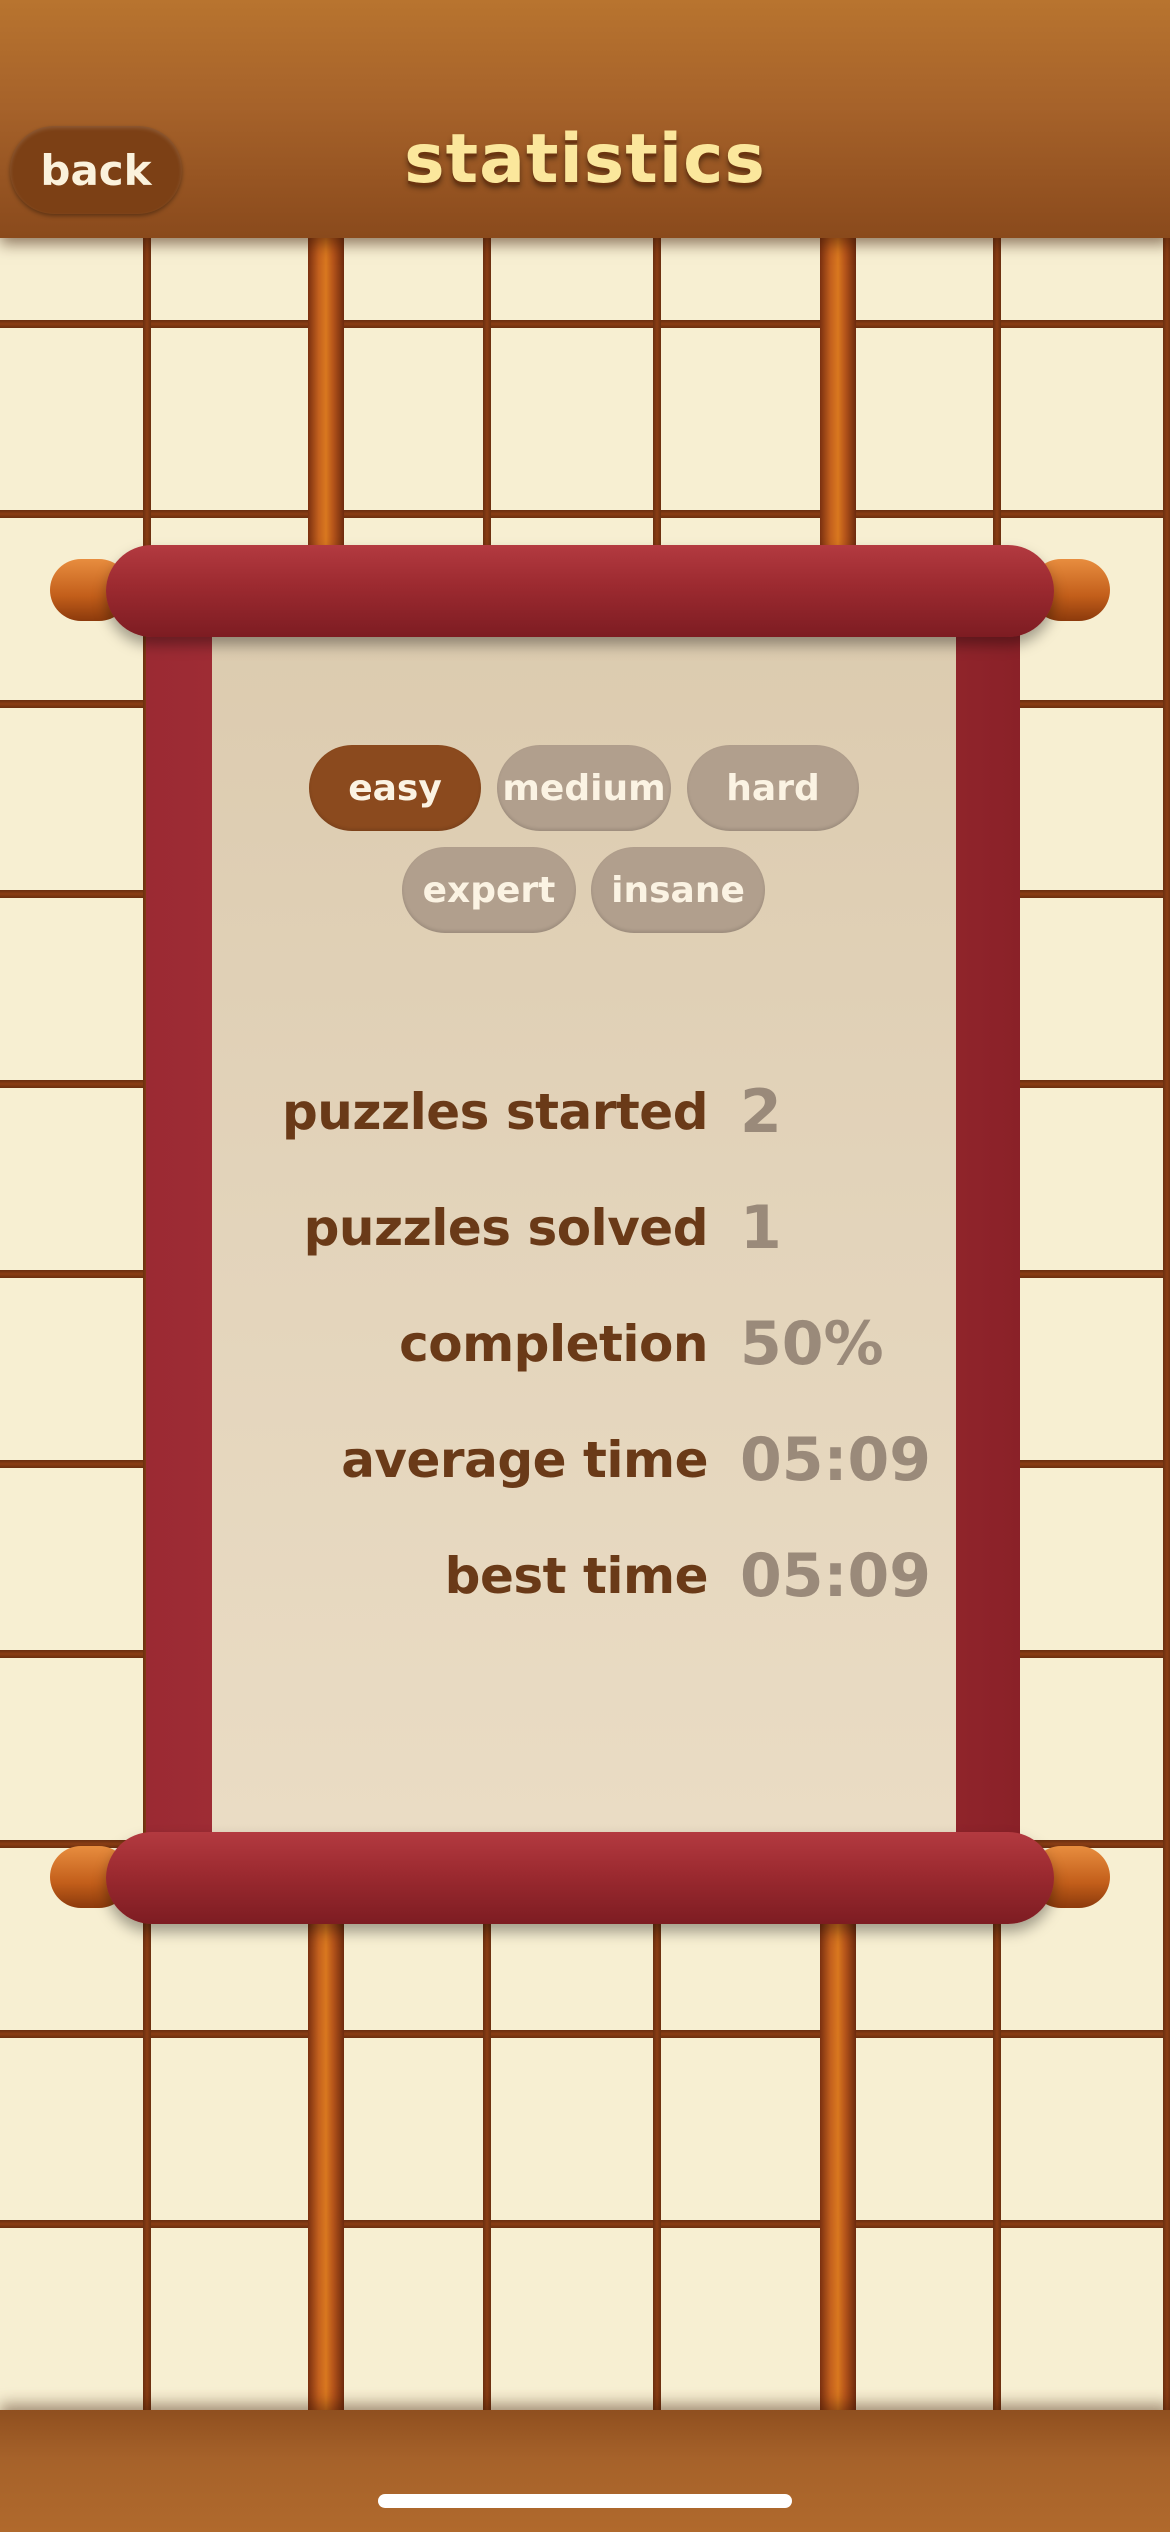  Describe the element at coordinates (761, 1112) in the screenshot. I see `stat-value-puzzles-started: 2` at that location.